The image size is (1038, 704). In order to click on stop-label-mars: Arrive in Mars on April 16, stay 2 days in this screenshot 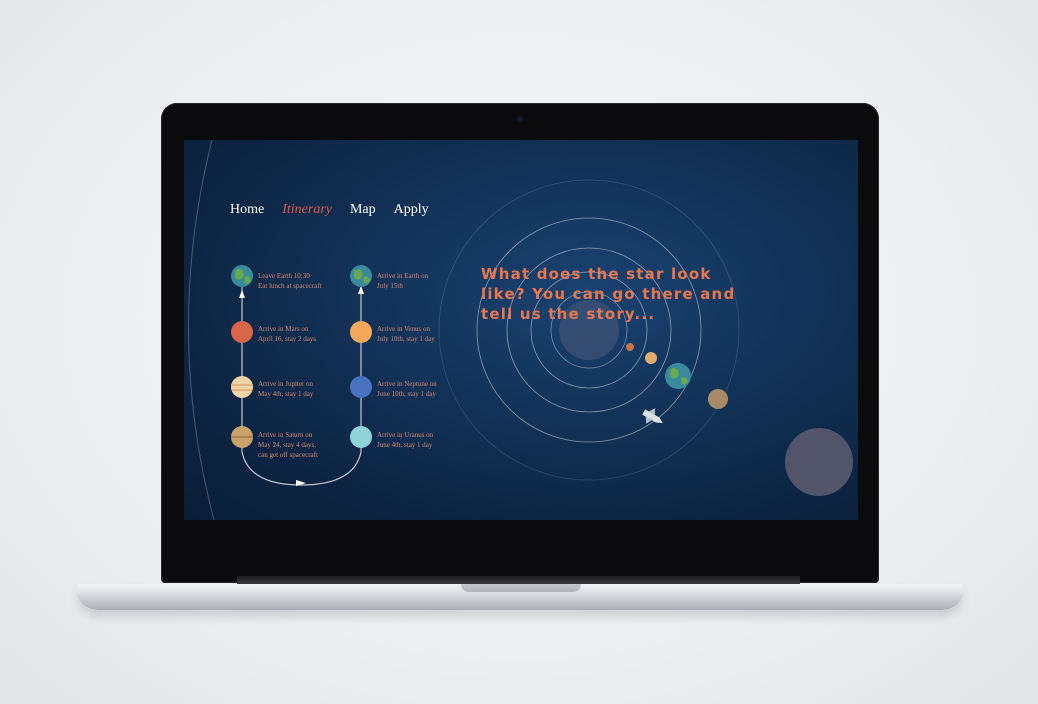, I will do `click(308, 334)`.